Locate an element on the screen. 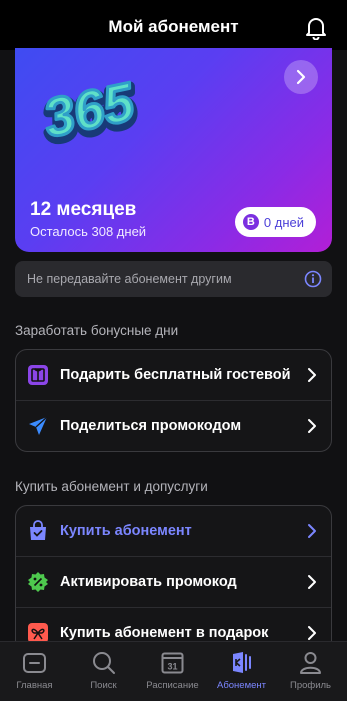  tab-home-label: Главная is located at coordinates (34, 685).